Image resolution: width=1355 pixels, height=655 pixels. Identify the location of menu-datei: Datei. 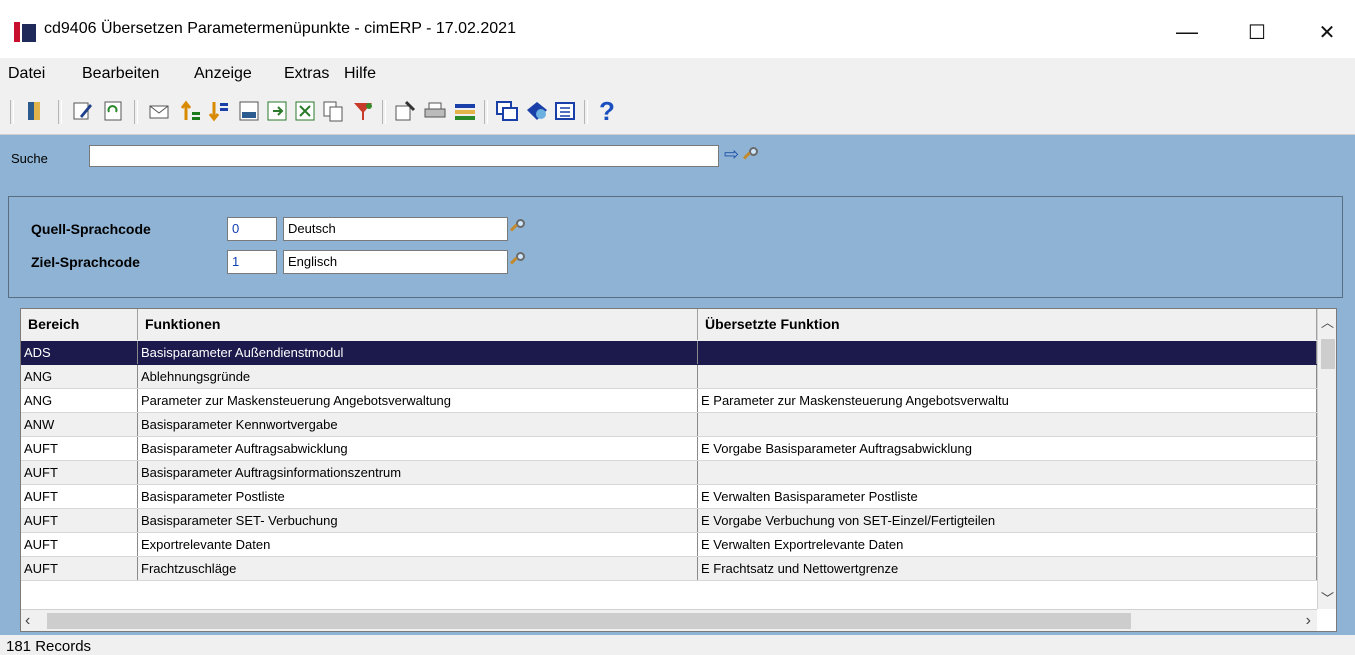
(26, 74).